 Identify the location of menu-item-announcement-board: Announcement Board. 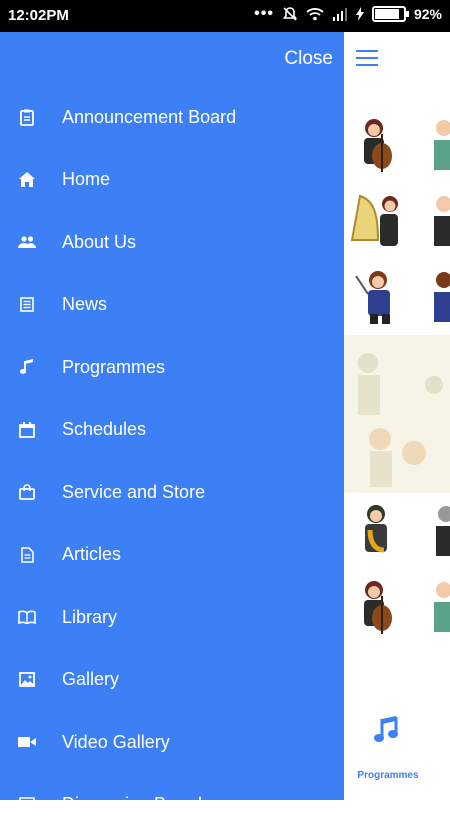
(172, 117).